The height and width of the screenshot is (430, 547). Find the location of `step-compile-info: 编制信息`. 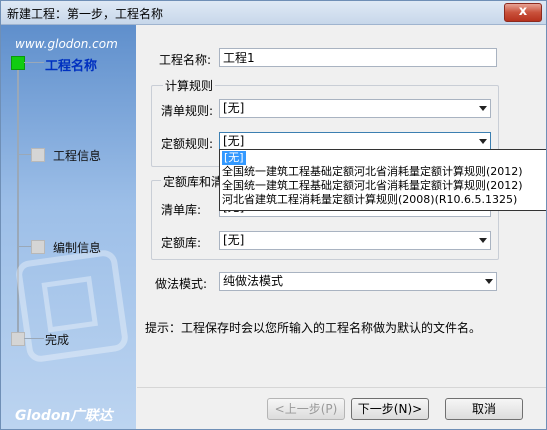

step-compile-info: 编制信息 is located at coordinates (71, 247).